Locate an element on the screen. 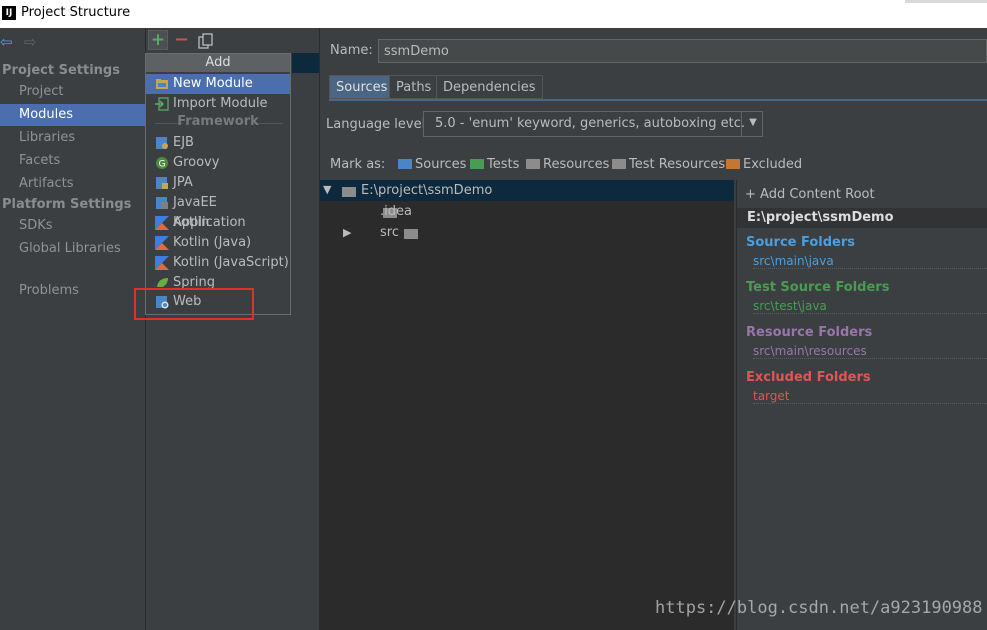  sidebar-item-global-libraries: Global Libraries is located at coordinates (72, 249).